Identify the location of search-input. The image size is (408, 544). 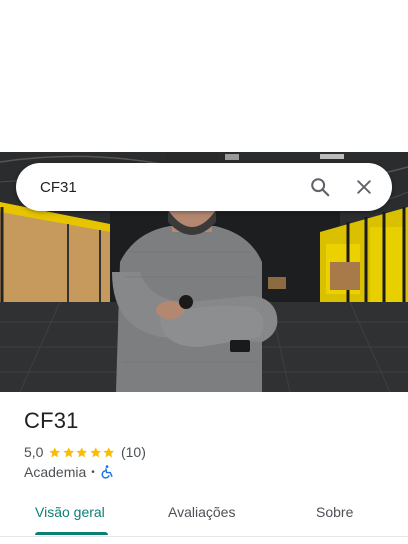
(157, 187).